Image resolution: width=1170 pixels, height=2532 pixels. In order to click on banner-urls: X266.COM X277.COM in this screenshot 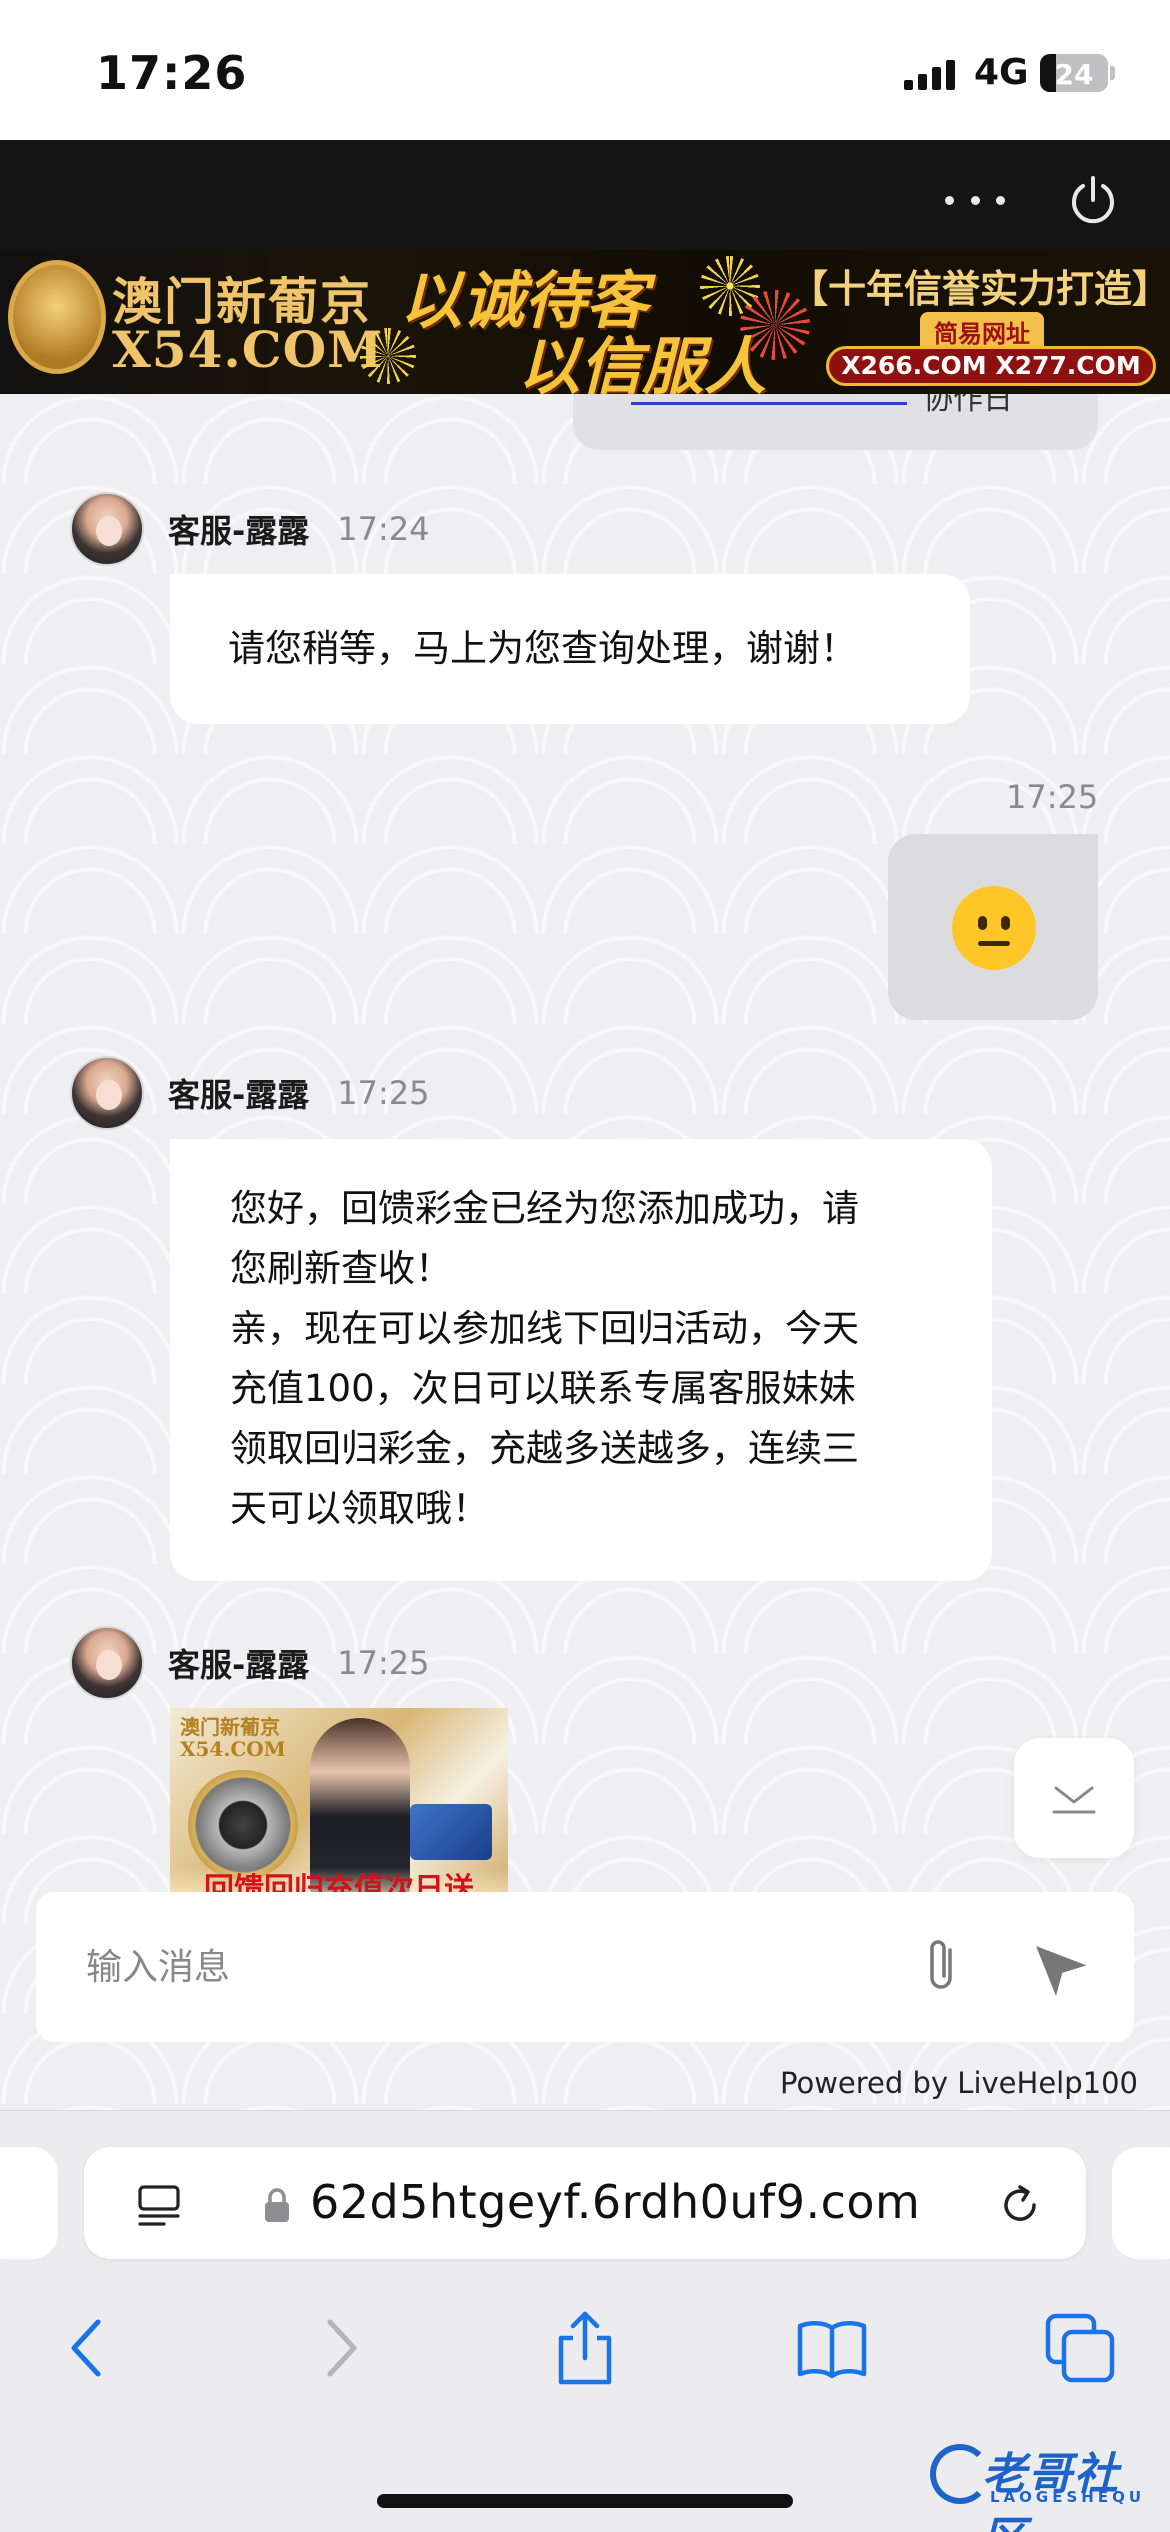, I will do `click(991, 366)`.